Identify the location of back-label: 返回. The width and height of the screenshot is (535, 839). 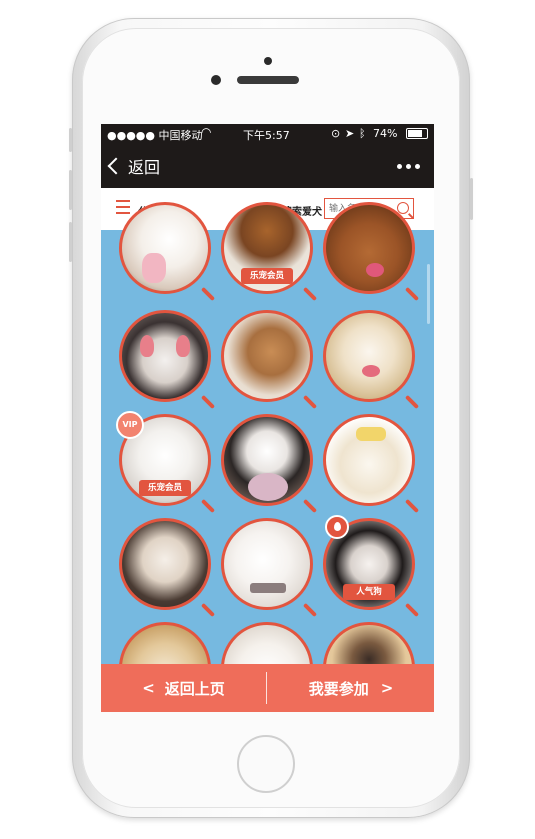
(144, 167).